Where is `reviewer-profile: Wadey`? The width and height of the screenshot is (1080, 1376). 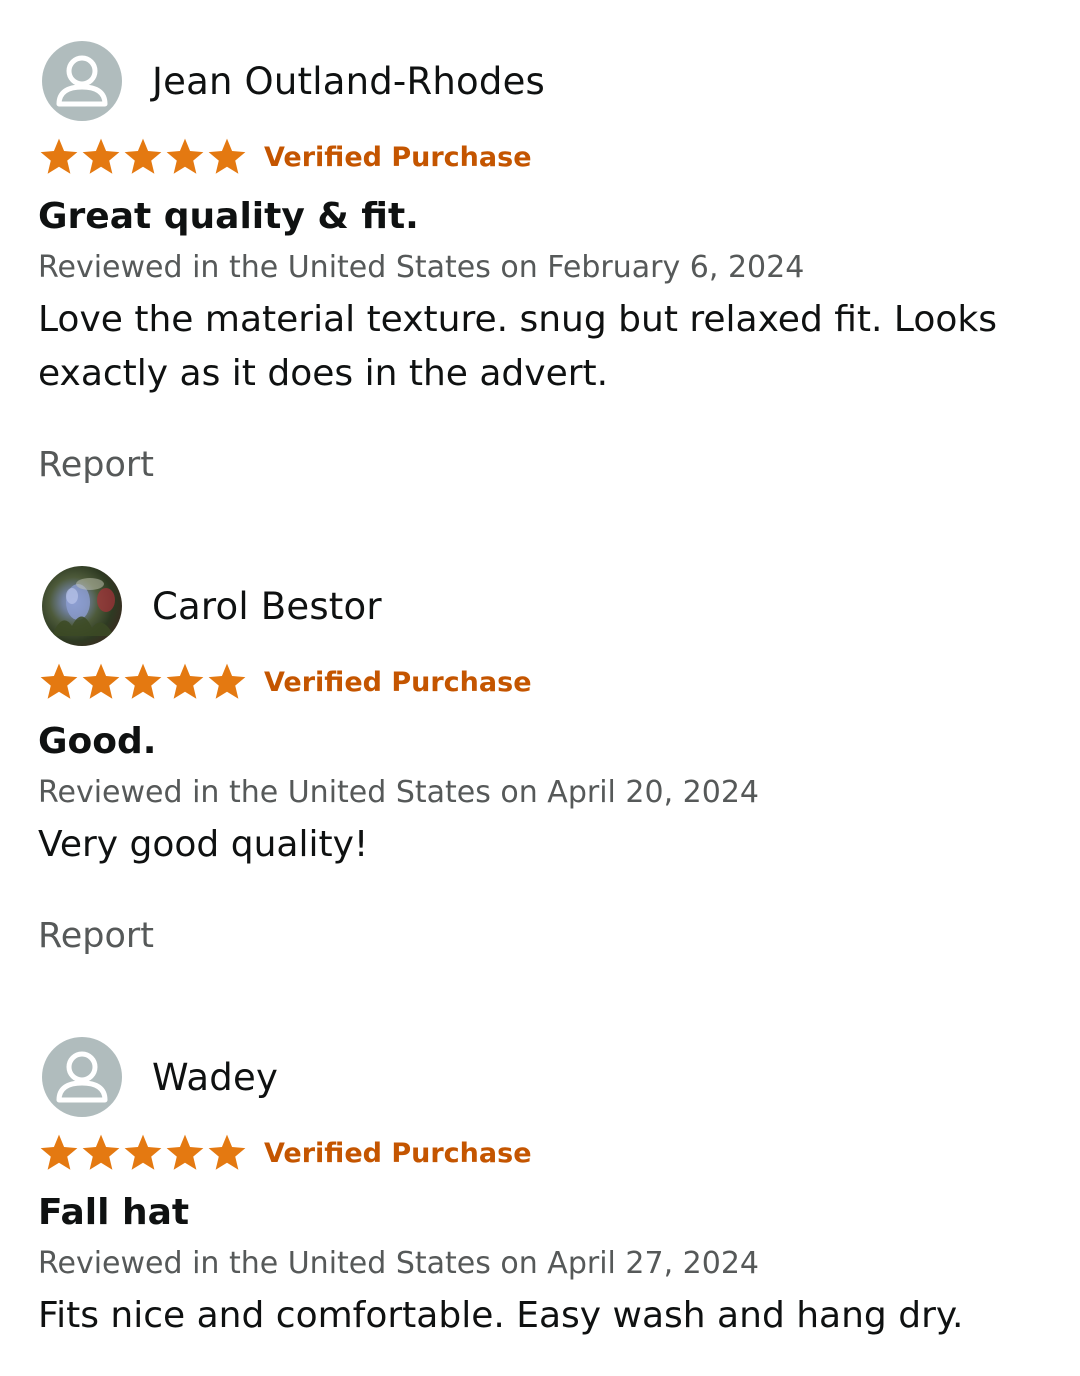 reviewer-profile: Wadey is located at coordinates (538, 1077).